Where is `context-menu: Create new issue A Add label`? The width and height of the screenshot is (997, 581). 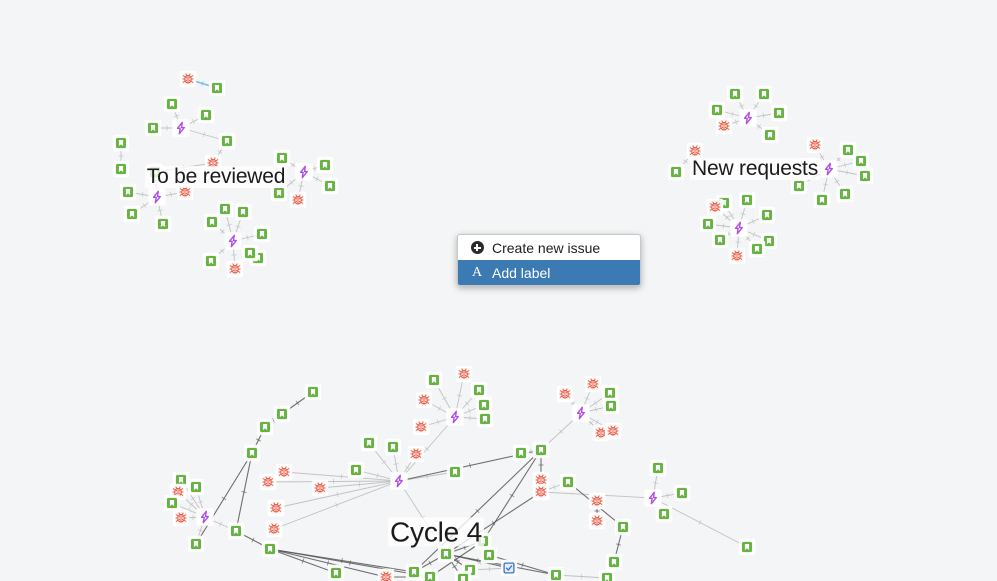 context-menu: Create new issue A Add label is located at coordinates (549, 260).